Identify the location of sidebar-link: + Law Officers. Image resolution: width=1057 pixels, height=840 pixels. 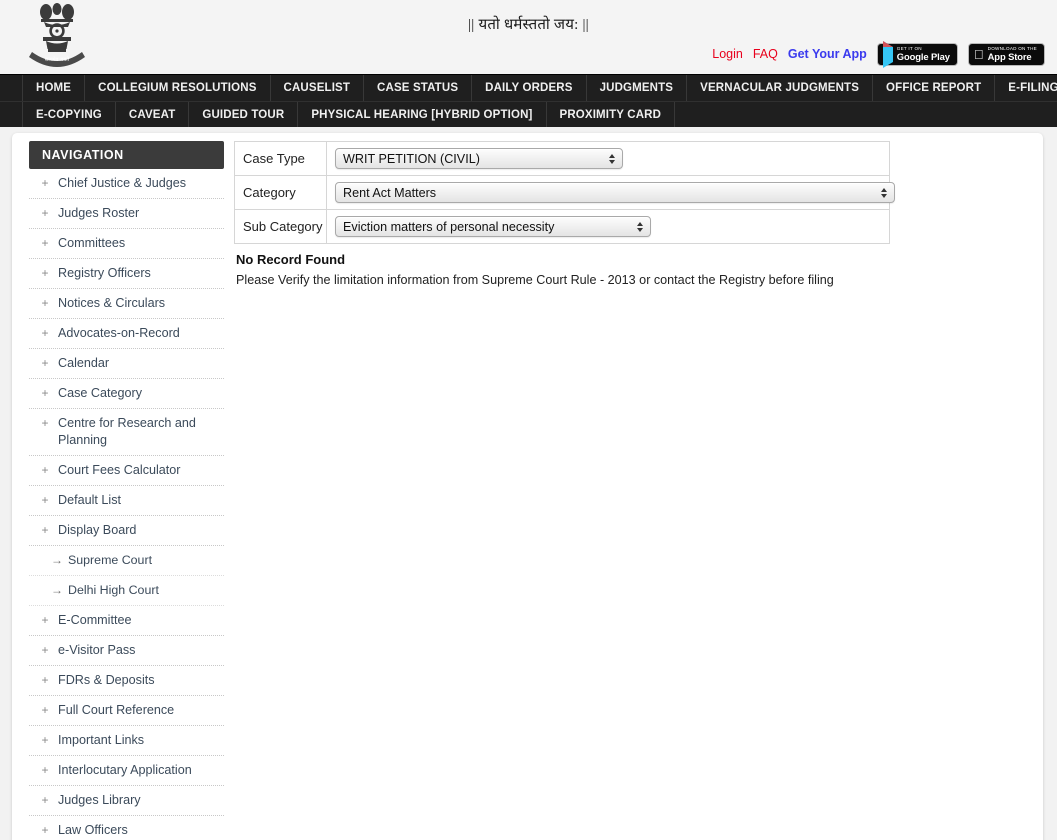
(123, 828).